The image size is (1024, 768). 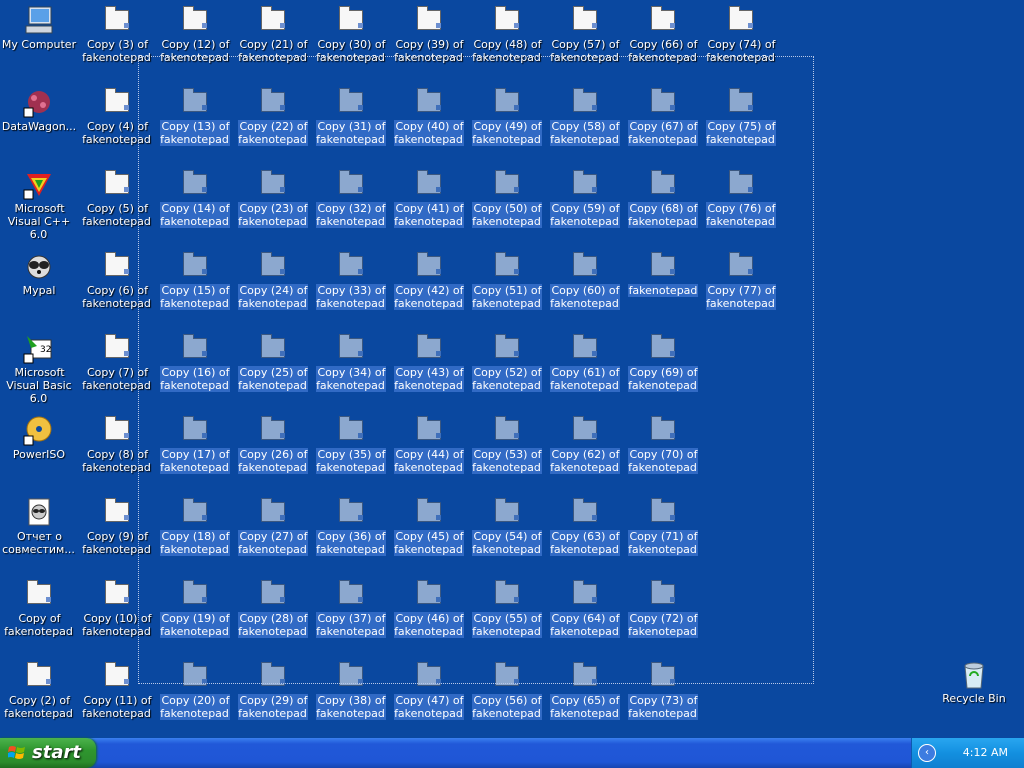 What do you see at coordinates (273, 285) in the screenshot?
I see `desktop-icon-grid-1-3: Copy (24) of fakenotepad` at bounding box center [273, 285].